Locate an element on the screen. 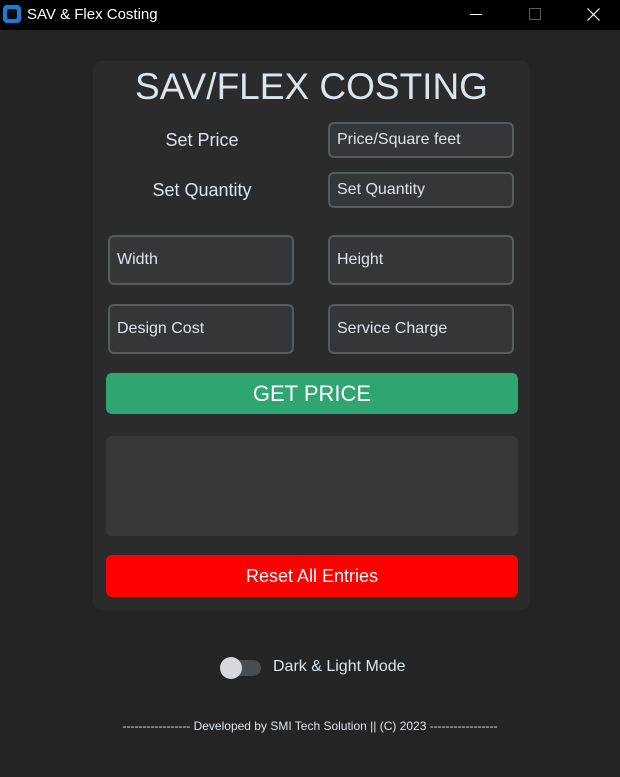 The image size is (620, 777). window-title: SAV & Flex Costing is located at coordinates (92, 14).